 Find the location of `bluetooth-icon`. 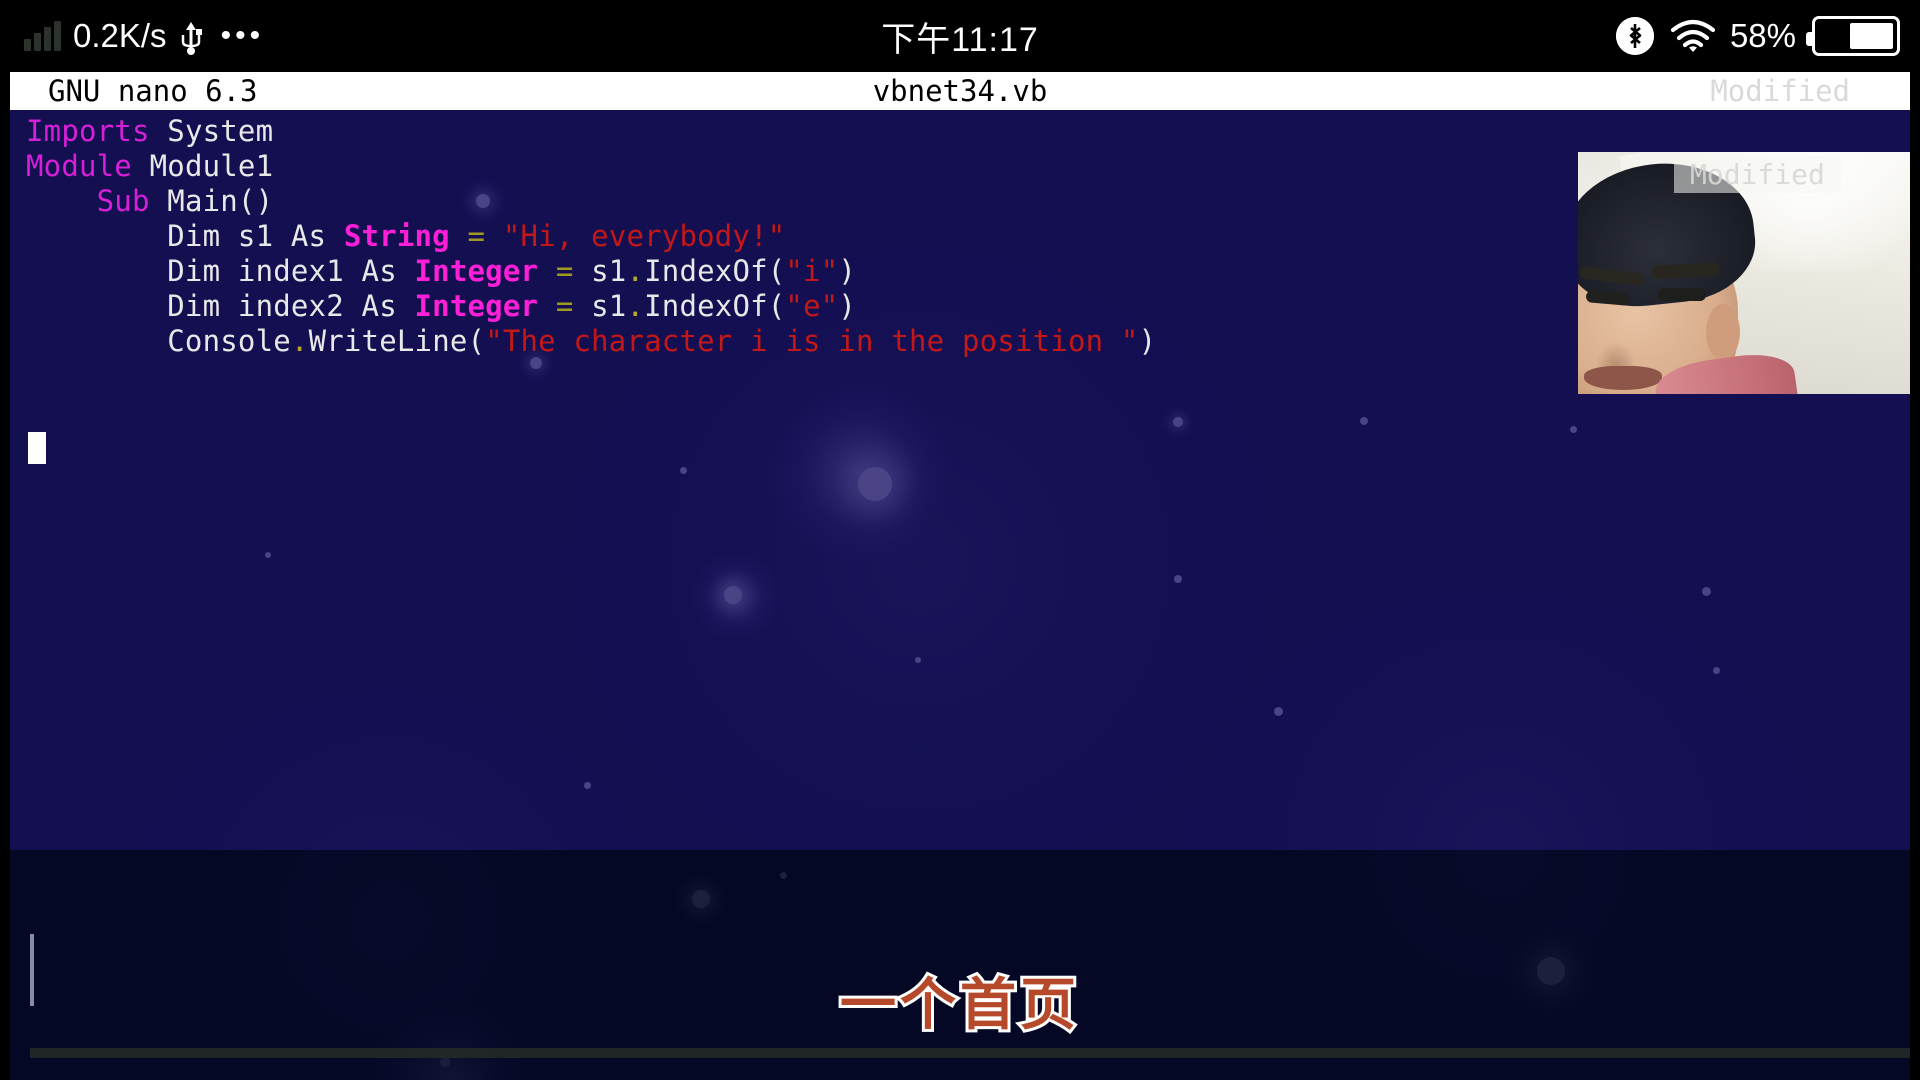

bluetooth-icon is located at coordinates (1634, 36).